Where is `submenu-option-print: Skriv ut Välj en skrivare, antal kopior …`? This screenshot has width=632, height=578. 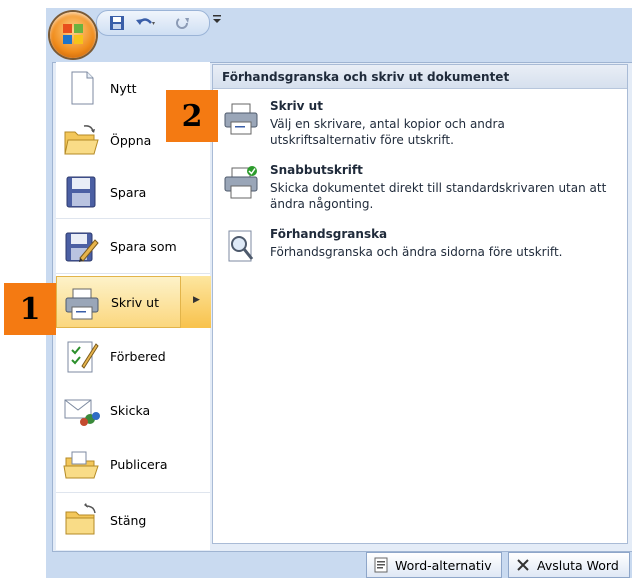
submenu-option-print: Skriv ut Välj en skrivare, antal kopior … is located at coordinates (420, 131).